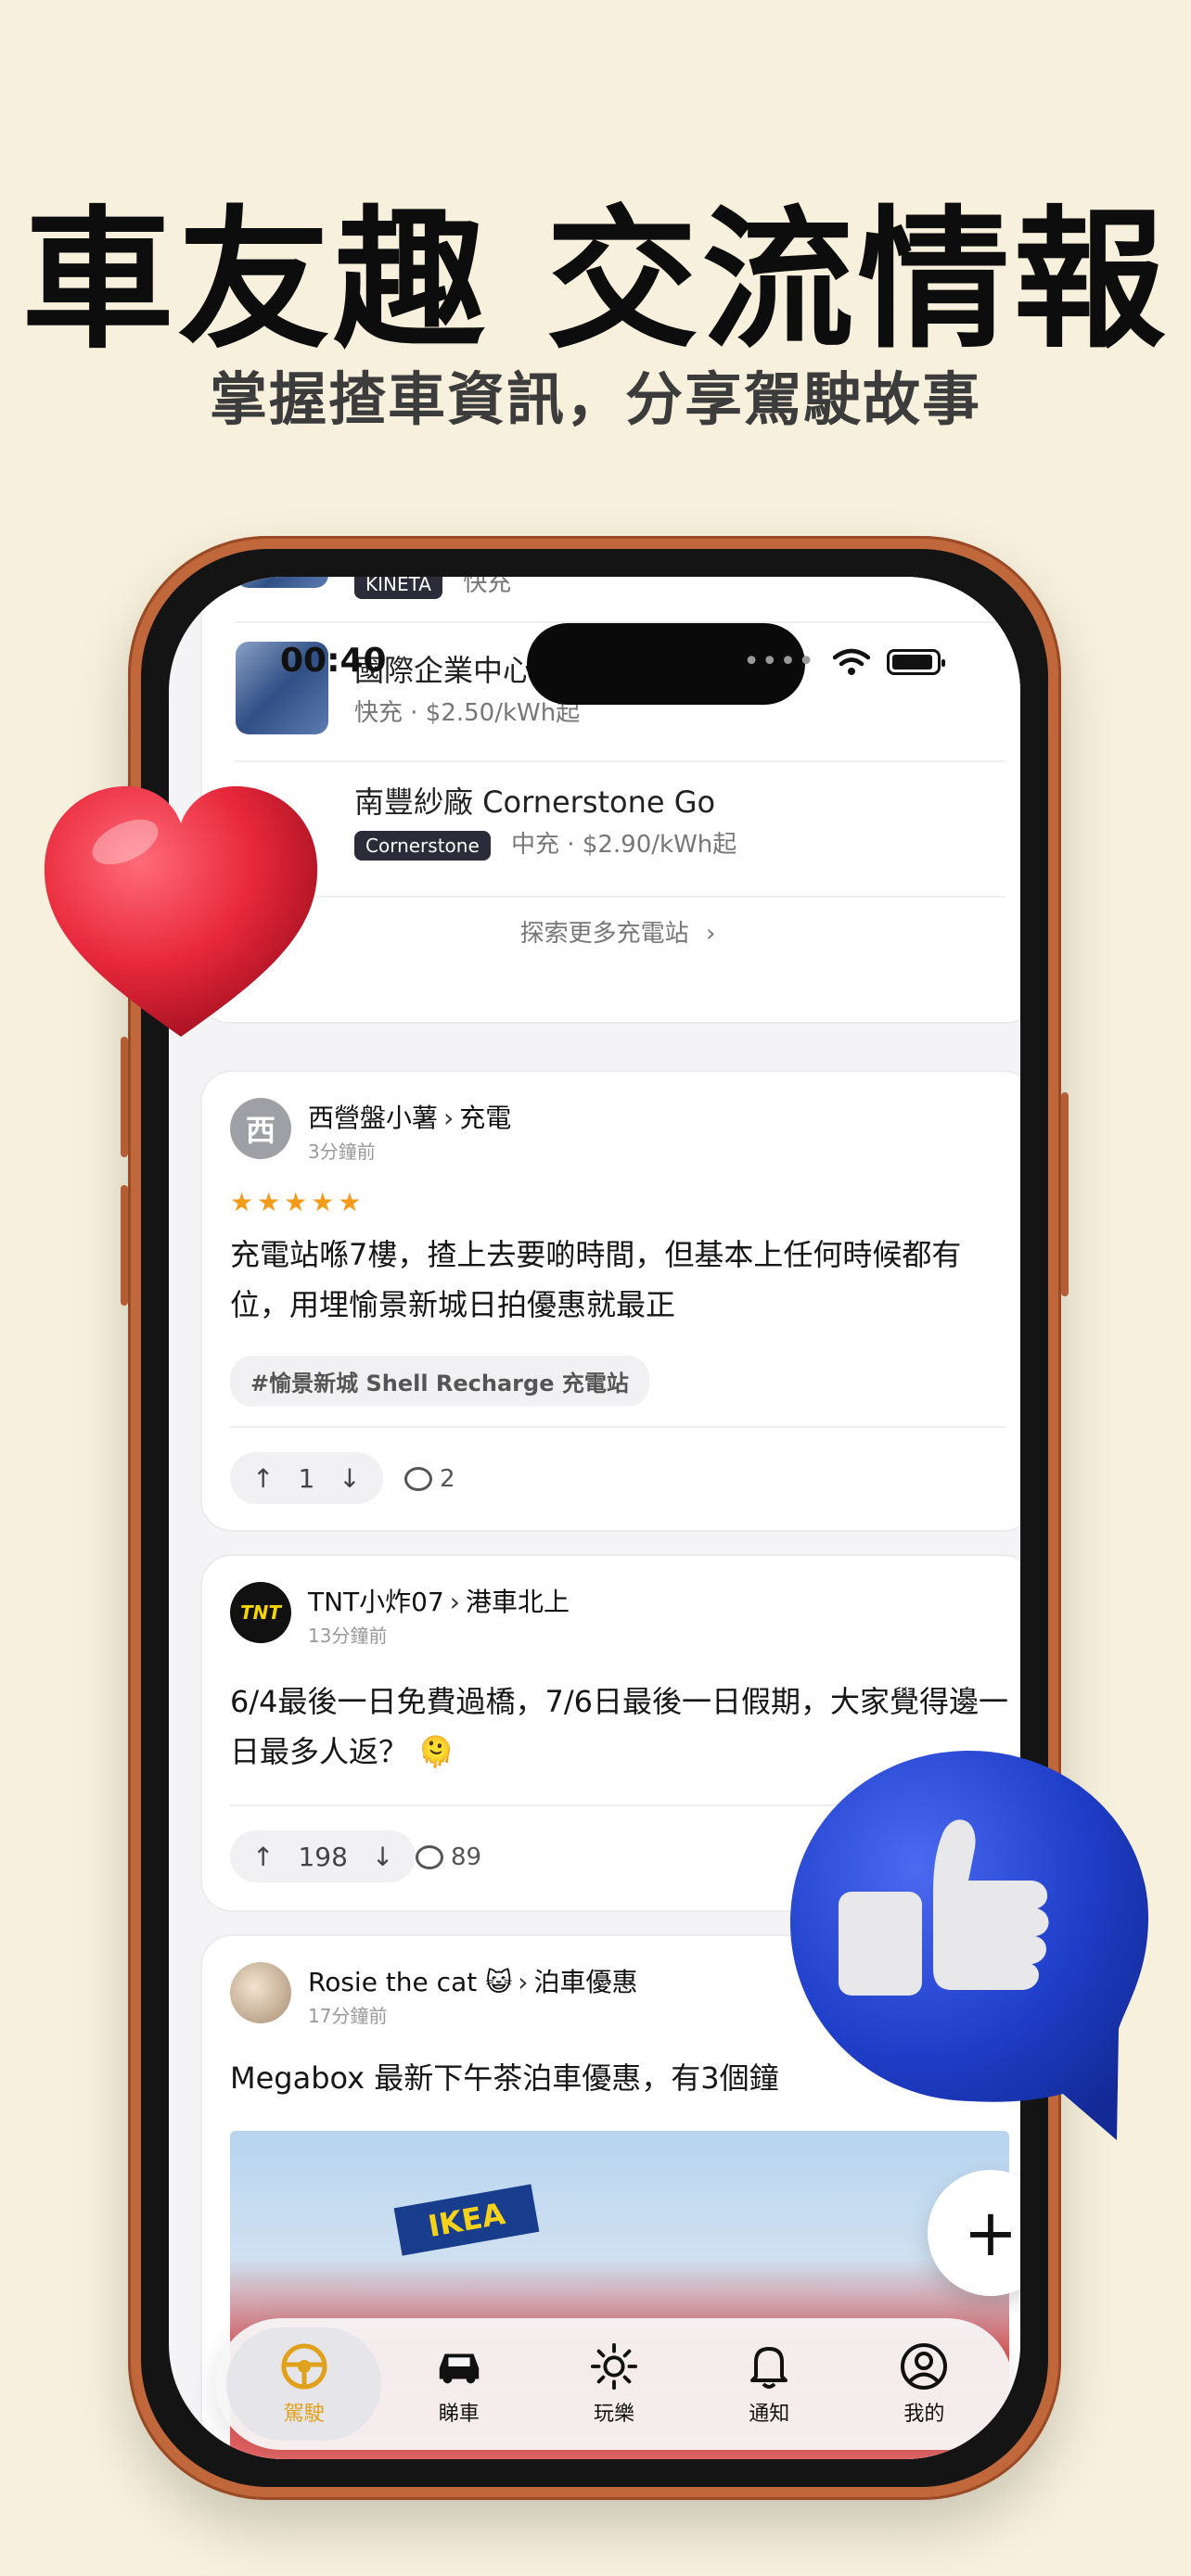  I want to click on signal-icon: ••••, so click(779, 662).